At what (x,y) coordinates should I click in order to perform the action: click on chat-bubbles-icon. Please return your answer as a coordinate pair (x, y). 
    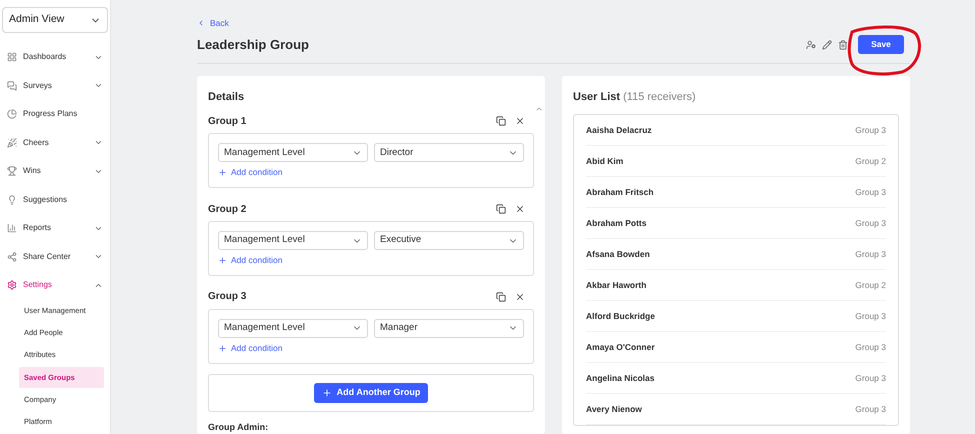
    Looking at the image, I should click on (12, 85).